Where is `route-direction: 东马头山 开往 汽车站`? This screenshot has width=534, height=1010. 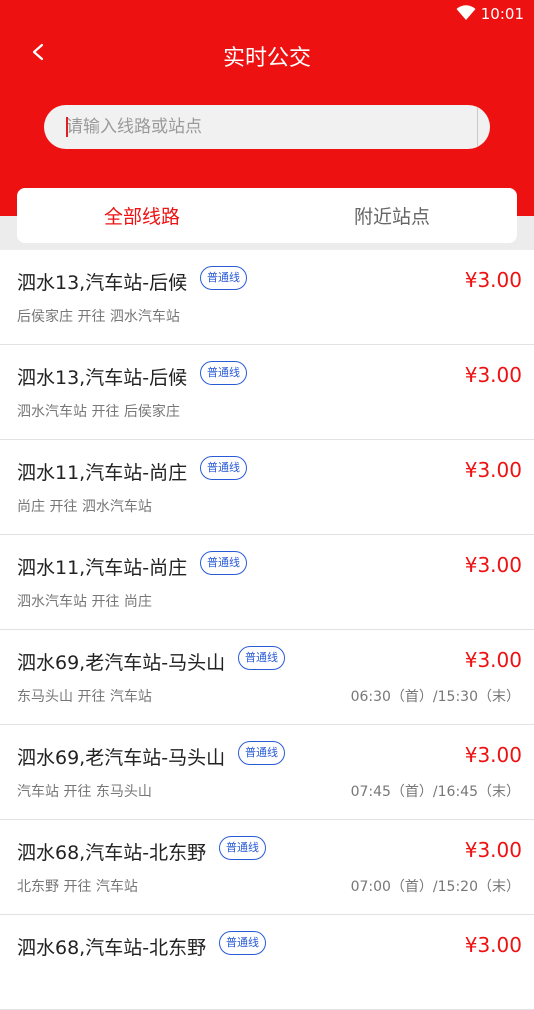 route-direction: 东马头山 开往 汽车站 is located at coordinates (84, 697).